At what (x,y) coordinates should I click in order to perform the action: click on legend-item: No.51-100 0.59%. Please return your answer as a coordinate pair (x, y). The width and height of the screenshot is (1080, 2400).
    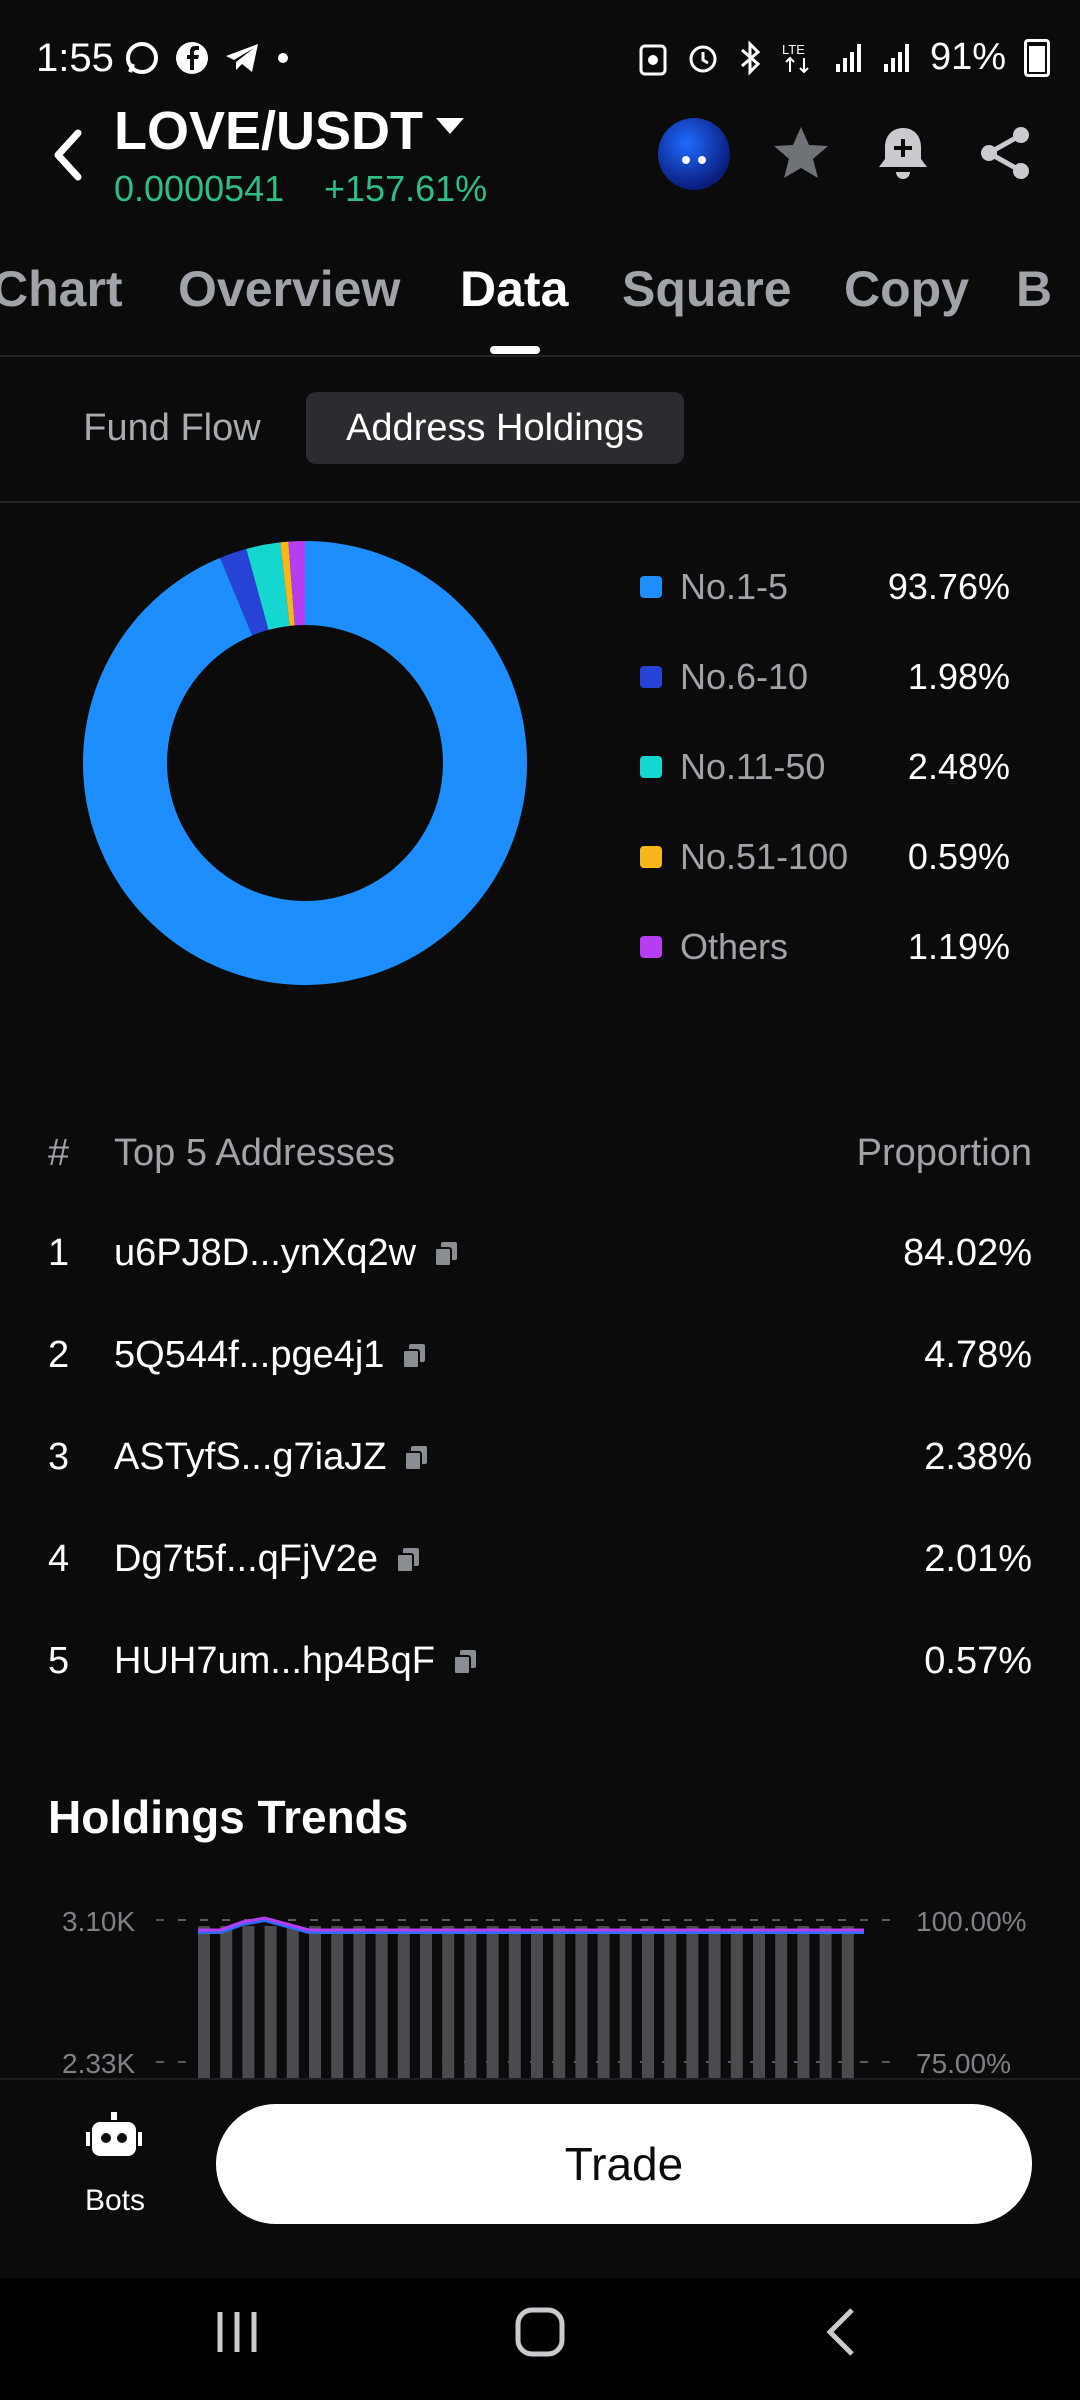
    Looking at the image, I should click on (825, 857).